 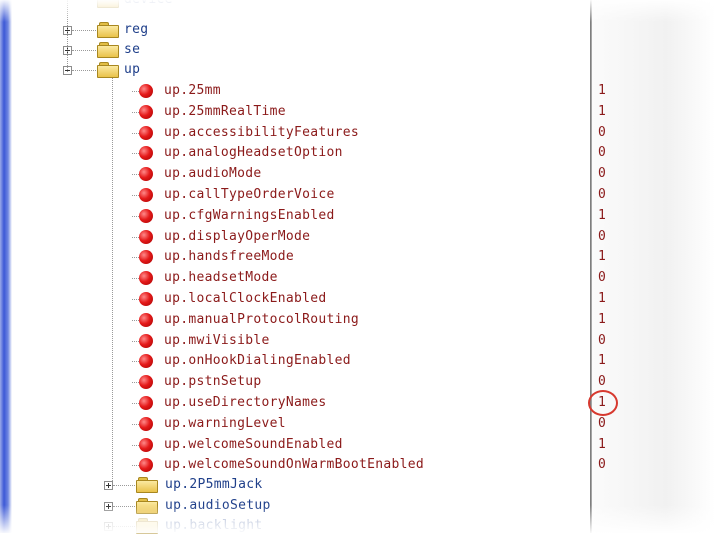 What do you see at coordinates (357, 445) in the screenshot?
I see `parameter-row: up.welcomeSoundEnabled 1` at bounding box center [357, 445].